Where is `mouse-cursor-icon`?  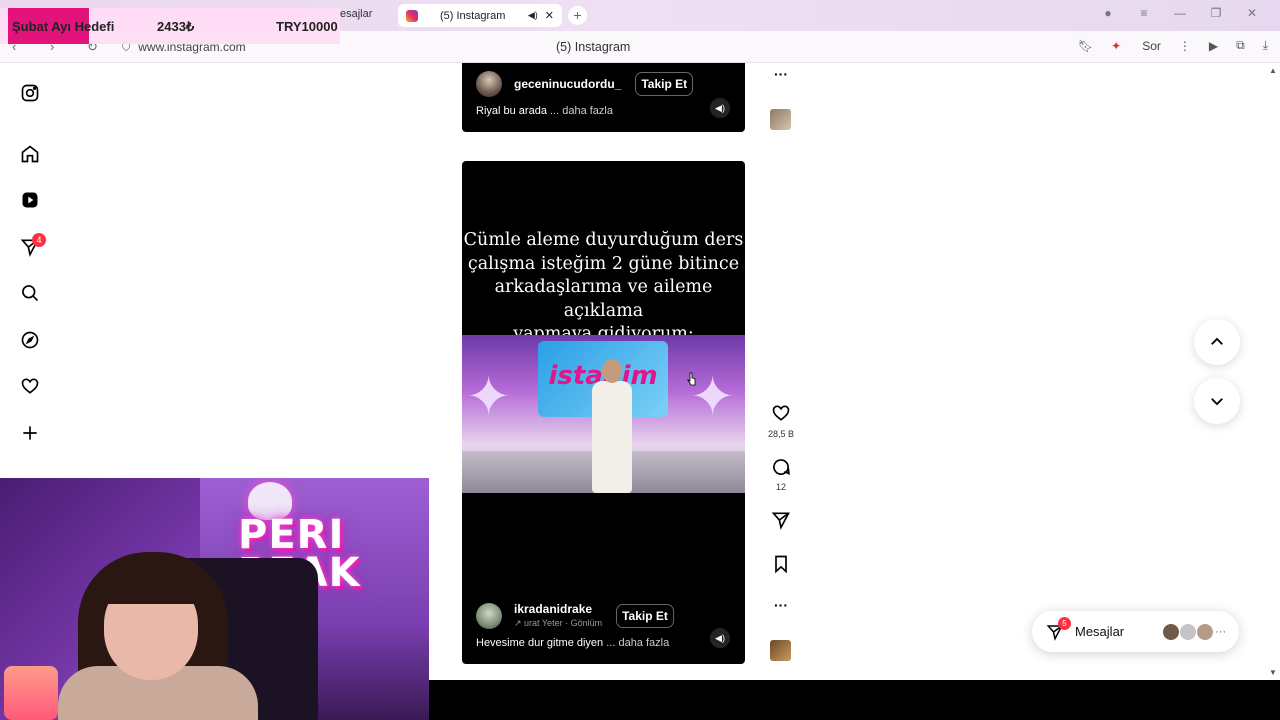 mouse-cursor-icon is located at coordinates (691, 379).